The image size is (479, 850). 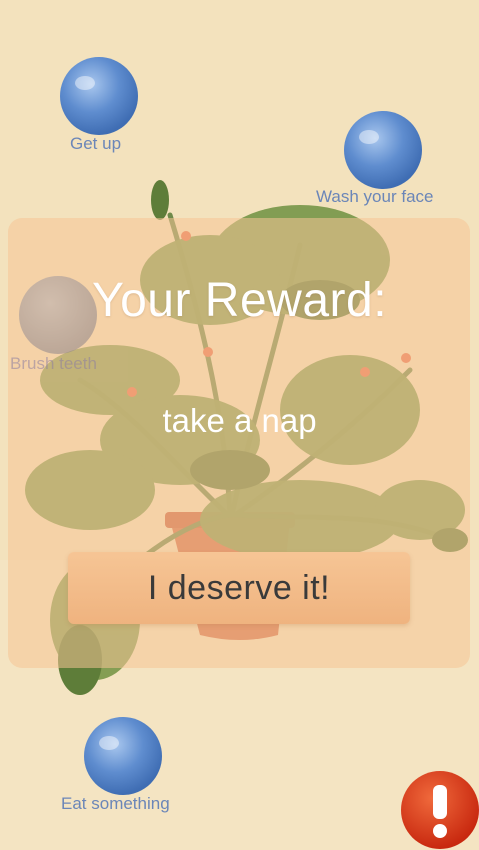 I want to click on task-label-get-up: Get up, so click(x=96, y=143).